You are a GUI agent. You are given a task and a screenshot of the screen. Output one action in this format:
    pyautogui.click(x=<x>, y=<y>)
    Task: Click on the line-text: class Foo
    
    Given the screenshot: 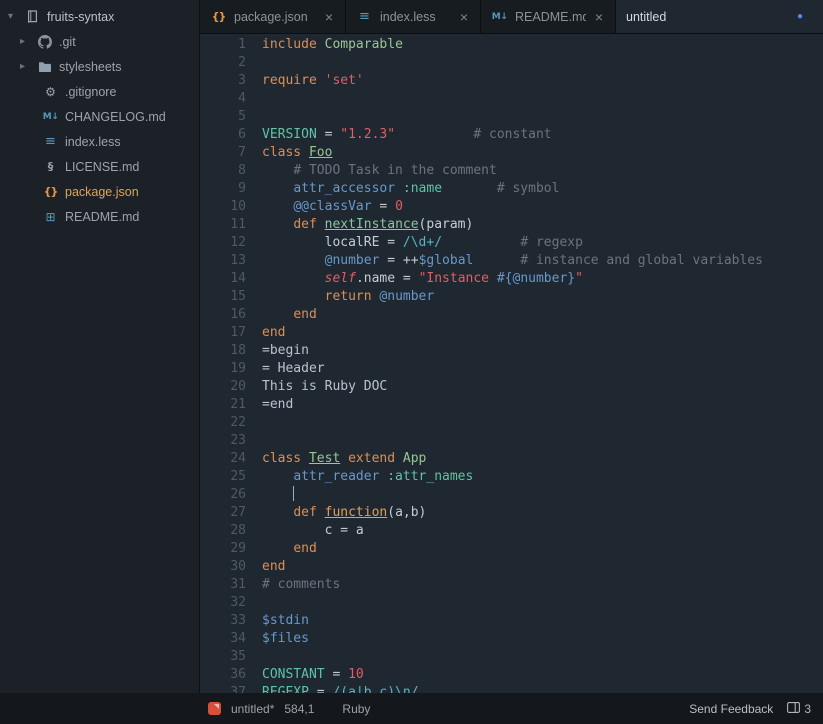 What is the action you would take?
    pyautogui.click(x=297, y=153)
    